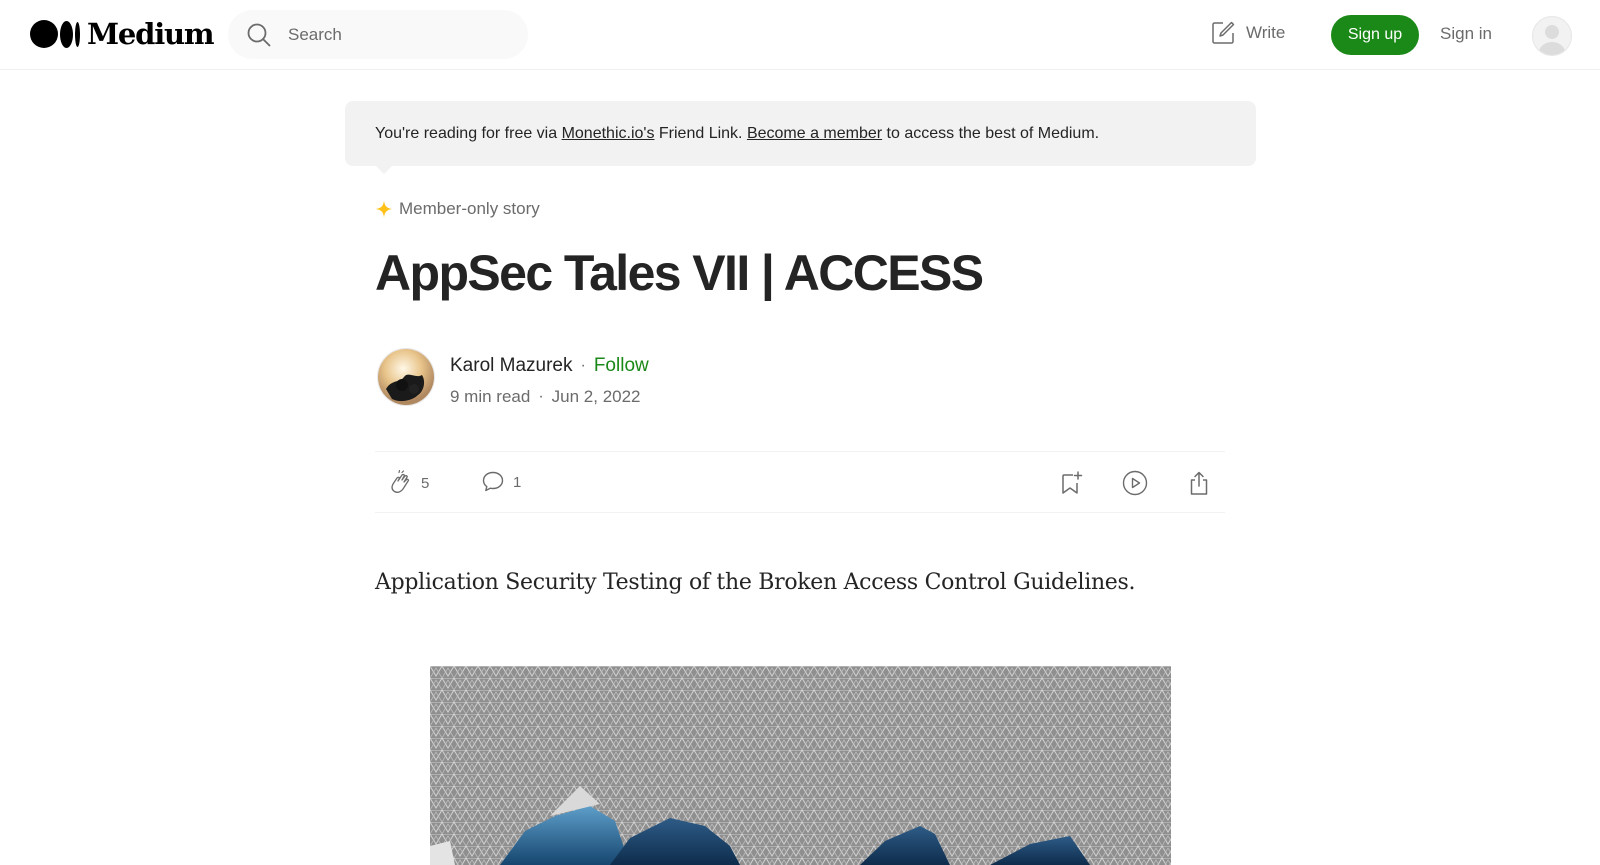 This screenshot has width=1600, height=865. Describe the element at coordinates (517, 482) in the screenshot. I see `response-count: 1` at that location.